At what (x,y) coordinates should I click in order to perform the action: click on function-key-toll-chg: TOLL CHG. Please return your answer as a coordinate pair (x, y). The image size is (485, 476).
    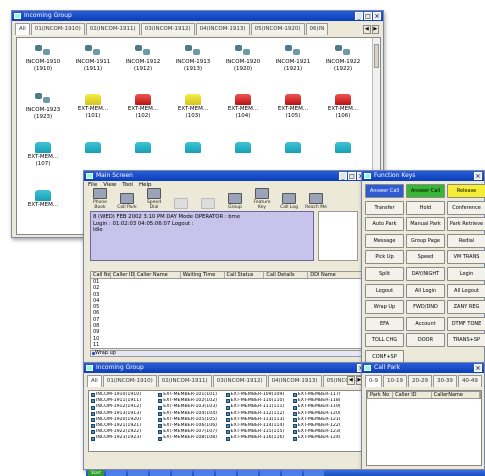
    Looking at the image, I should click on (384, 340).